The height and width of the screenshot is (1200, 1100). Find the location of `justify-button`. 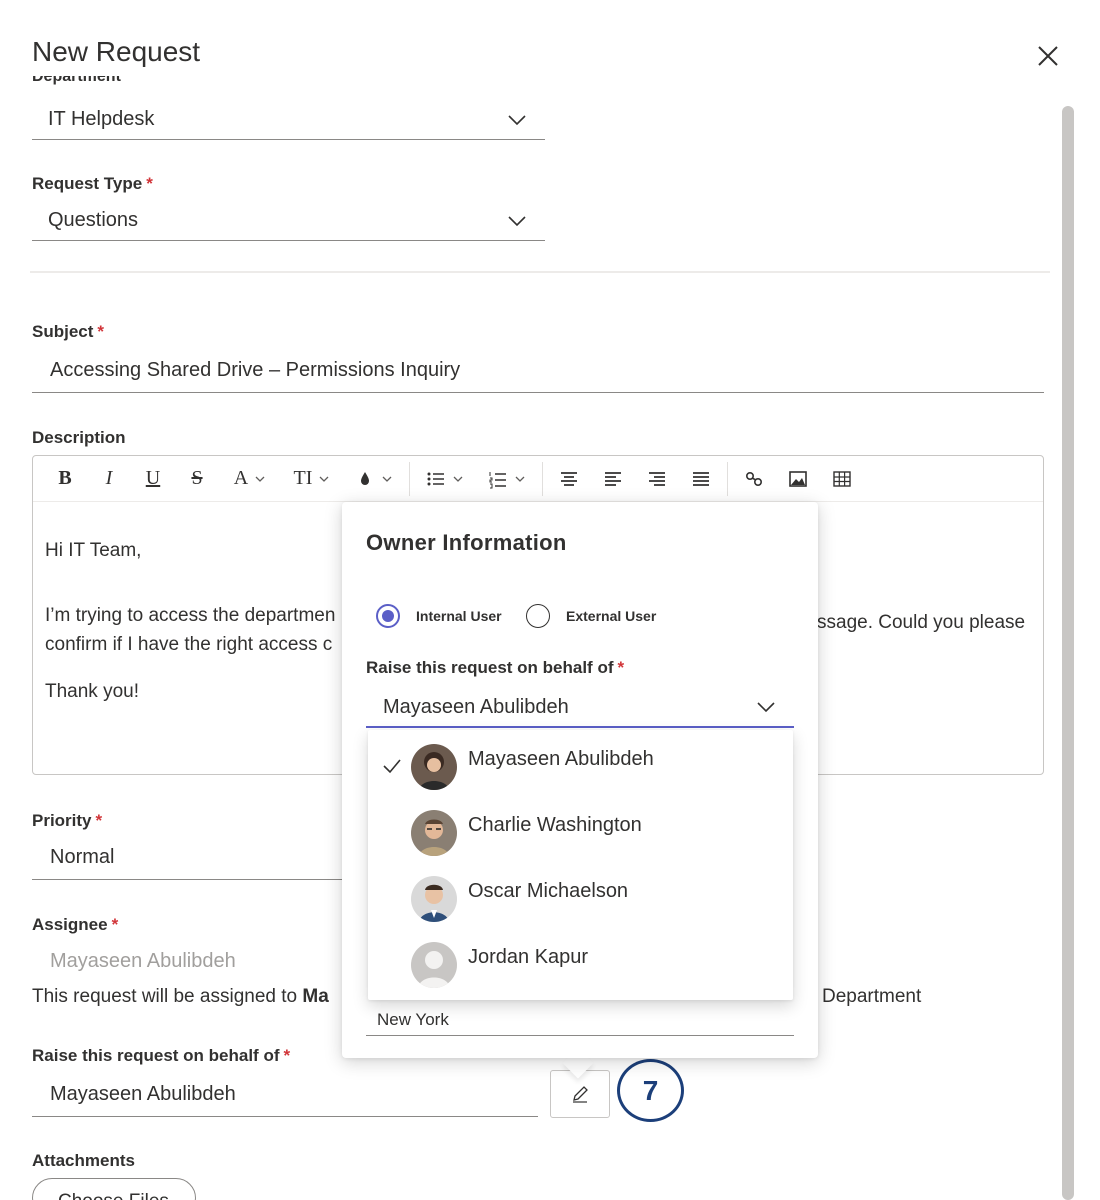

justify-button is located at coordinates (701, 479).